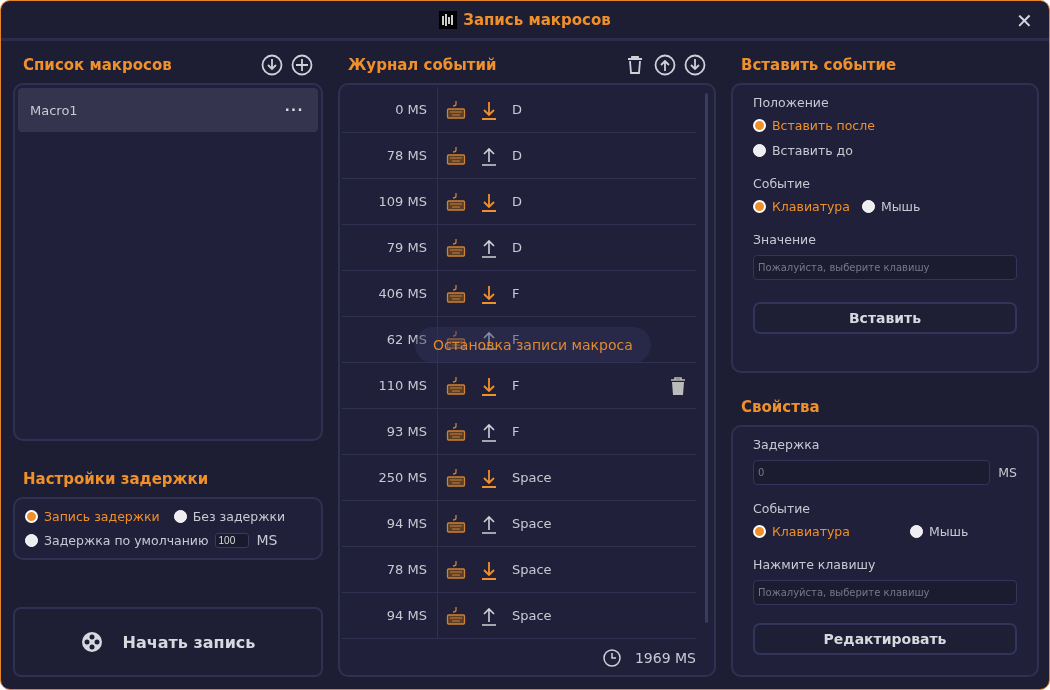 This screenshot has width=1050, height=690. Describe the element at coordinates (168, 110) in the screenshot. I see `macro-item: Macro1 ···` at that location.